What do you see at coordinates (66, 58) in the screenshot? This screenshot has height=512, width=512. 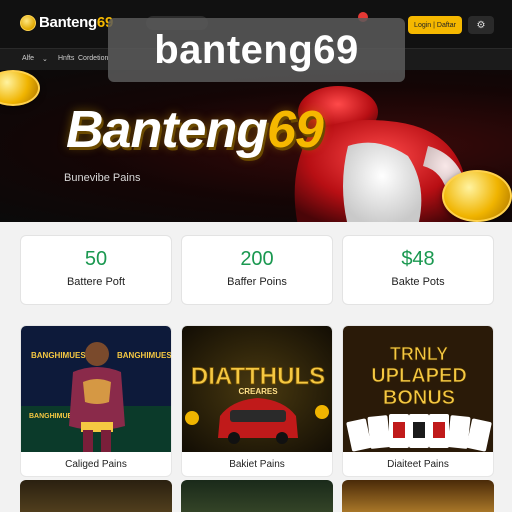 I see `subnav-item: Hnfts` at bounding box center [66, 58].